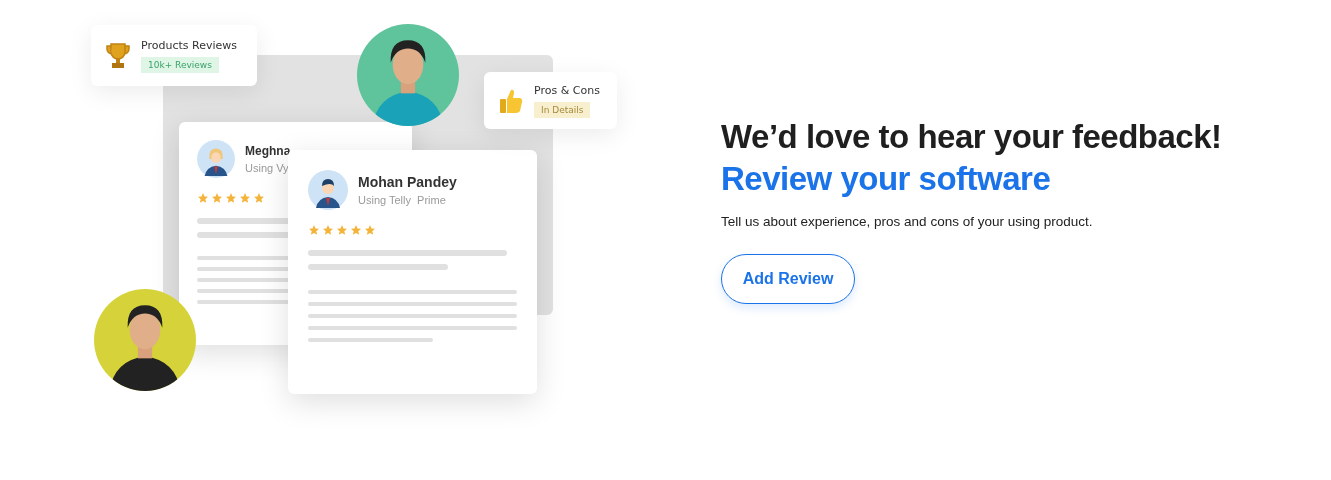 The height and width of the screenshot is (480, 1331). I want to click on product-name: Using Telly Prime, so click(402, 200).